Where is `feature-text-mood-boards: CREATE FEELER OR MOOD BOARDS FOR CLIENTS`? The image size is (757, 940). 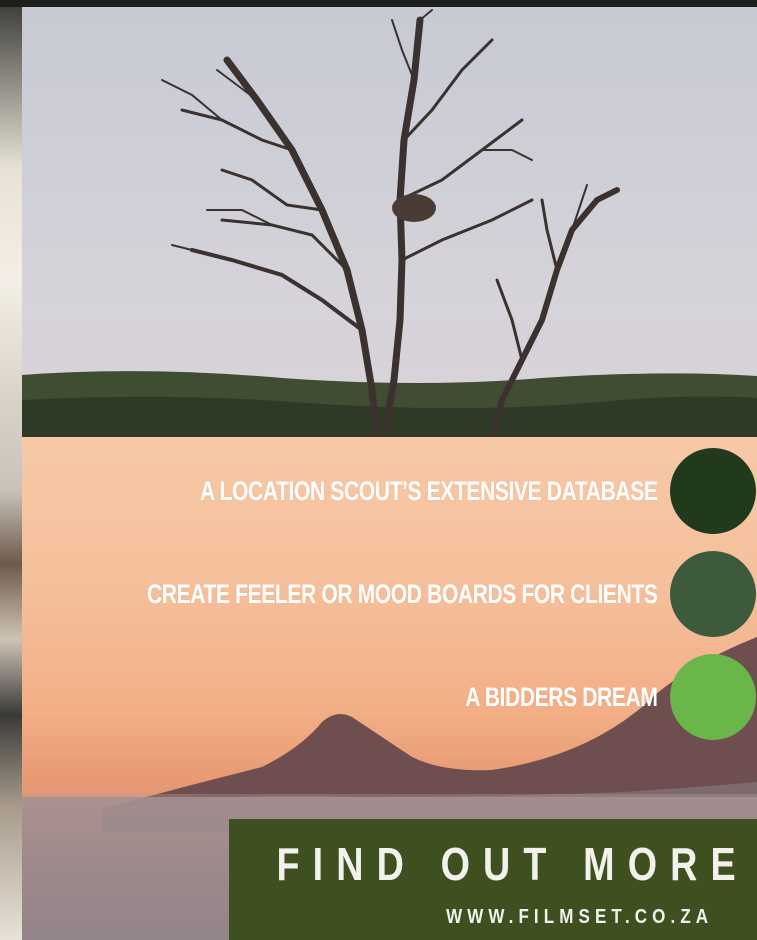 feature-text-mood-boards: CREATE FEELER OR MOOD BOARDS FOR CLIENTS is located at coordinates (402, 593).